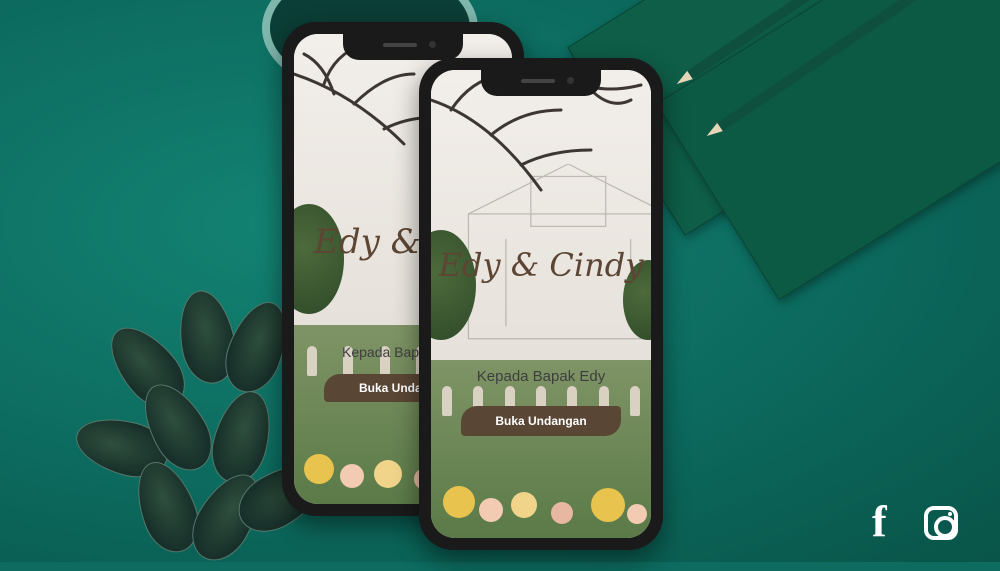  I want to click on couple-names: Edy & Cindy, so click(541, 265).